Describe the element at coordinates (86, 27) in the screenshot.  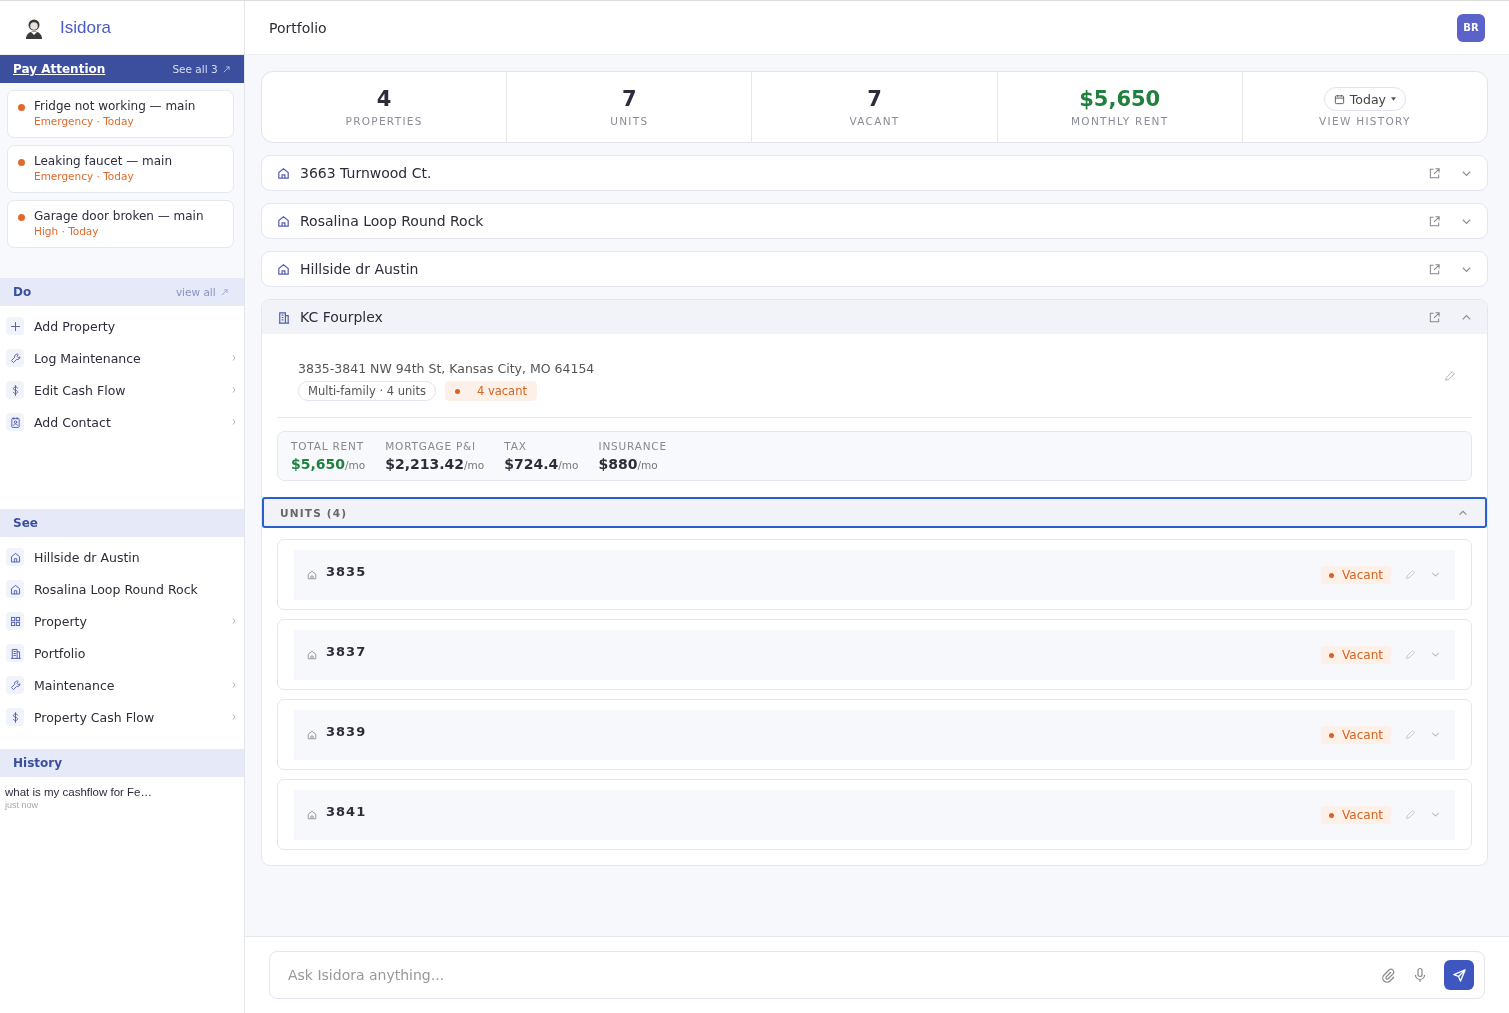
I see `brand-name: Isidora` at that location.